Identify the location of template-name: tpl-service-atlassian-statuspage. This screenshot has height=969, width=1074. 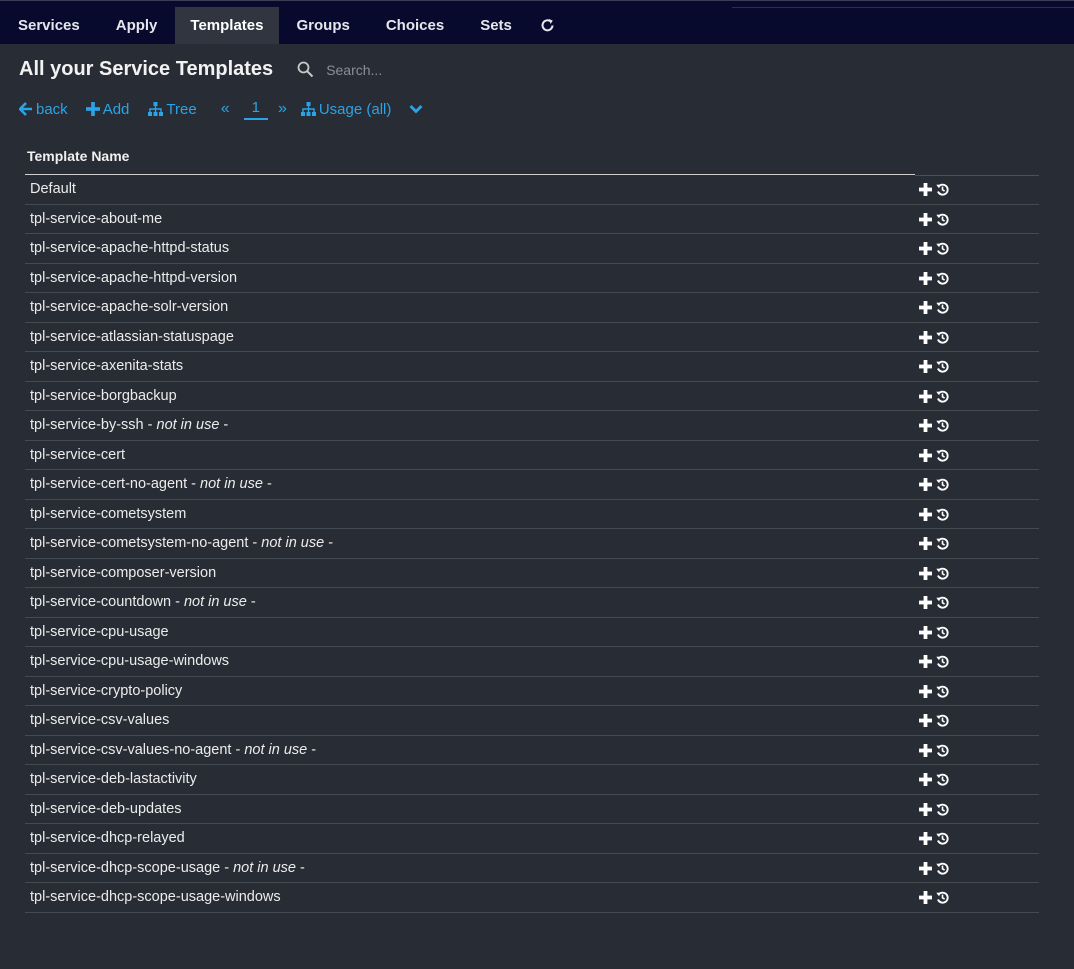
(132, 336).